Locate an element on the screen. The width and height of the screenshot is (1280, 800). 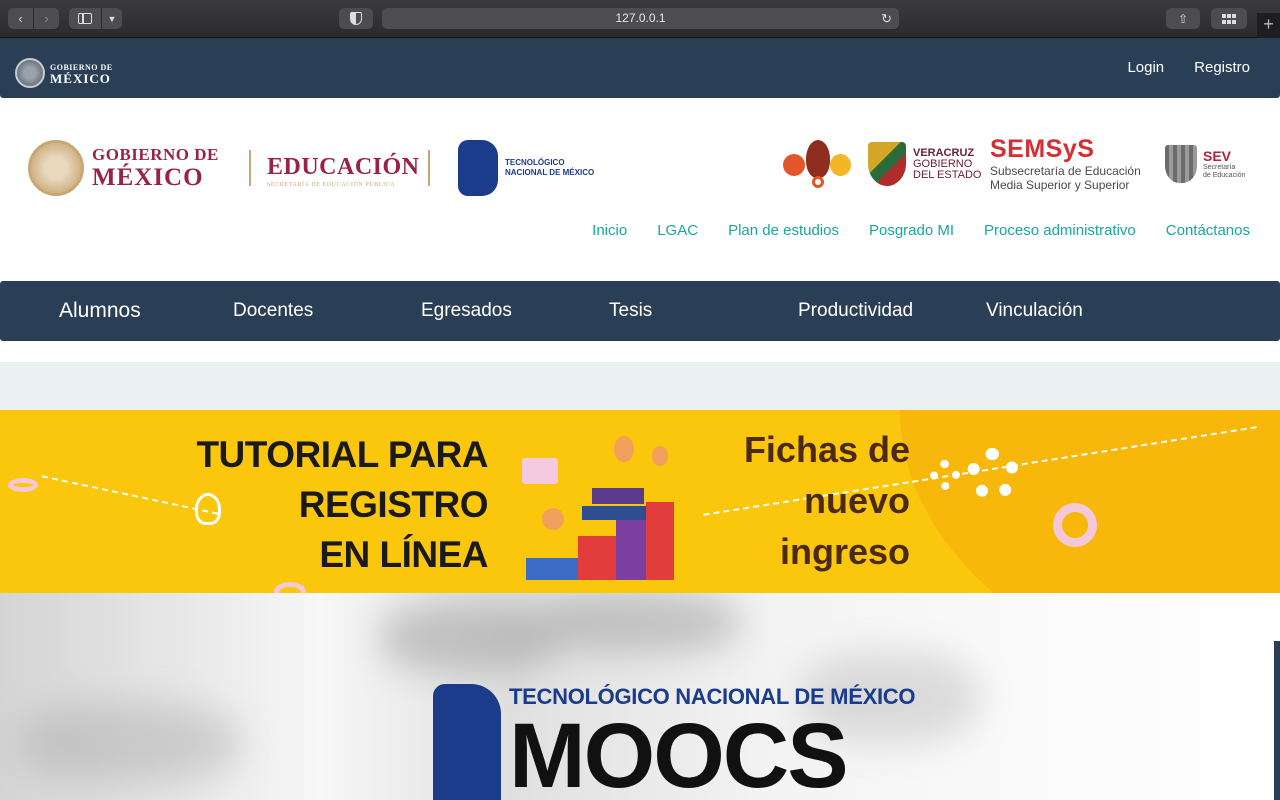
gob-logo-line2: MÉXICO is located at coordinates (80, 78).